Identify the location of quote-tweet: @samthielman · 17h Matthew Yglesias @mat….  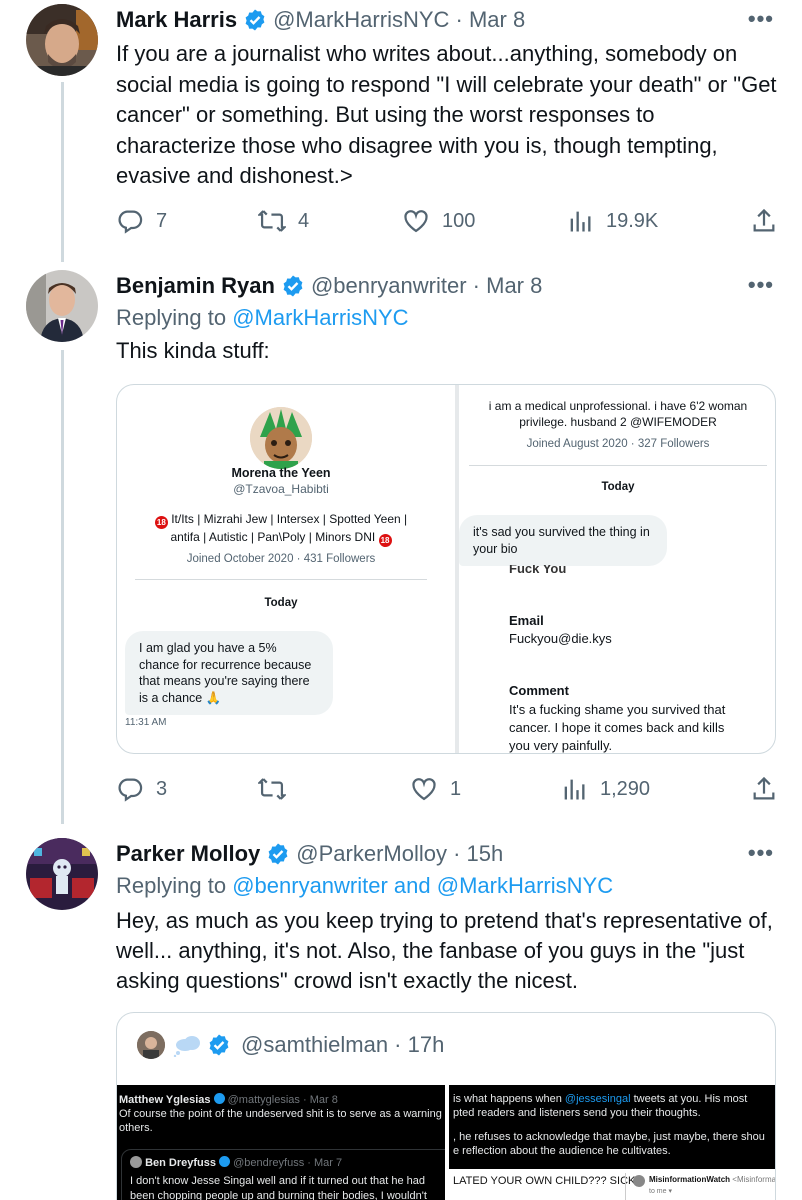
(446, 1106).